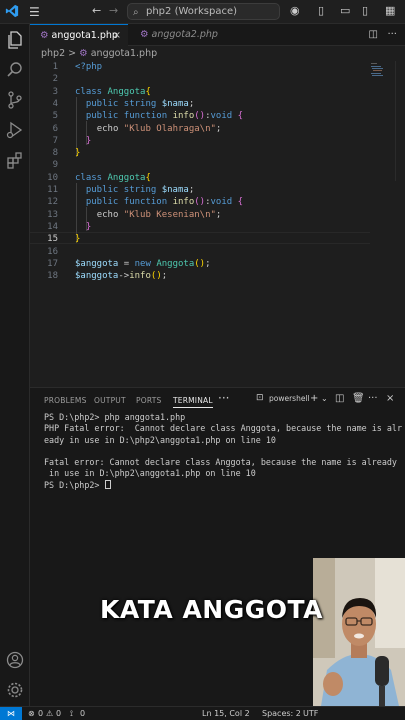  Describe the element at coordinates (40, 713) in the screenshot. I see `errors-count: 0` at that location.